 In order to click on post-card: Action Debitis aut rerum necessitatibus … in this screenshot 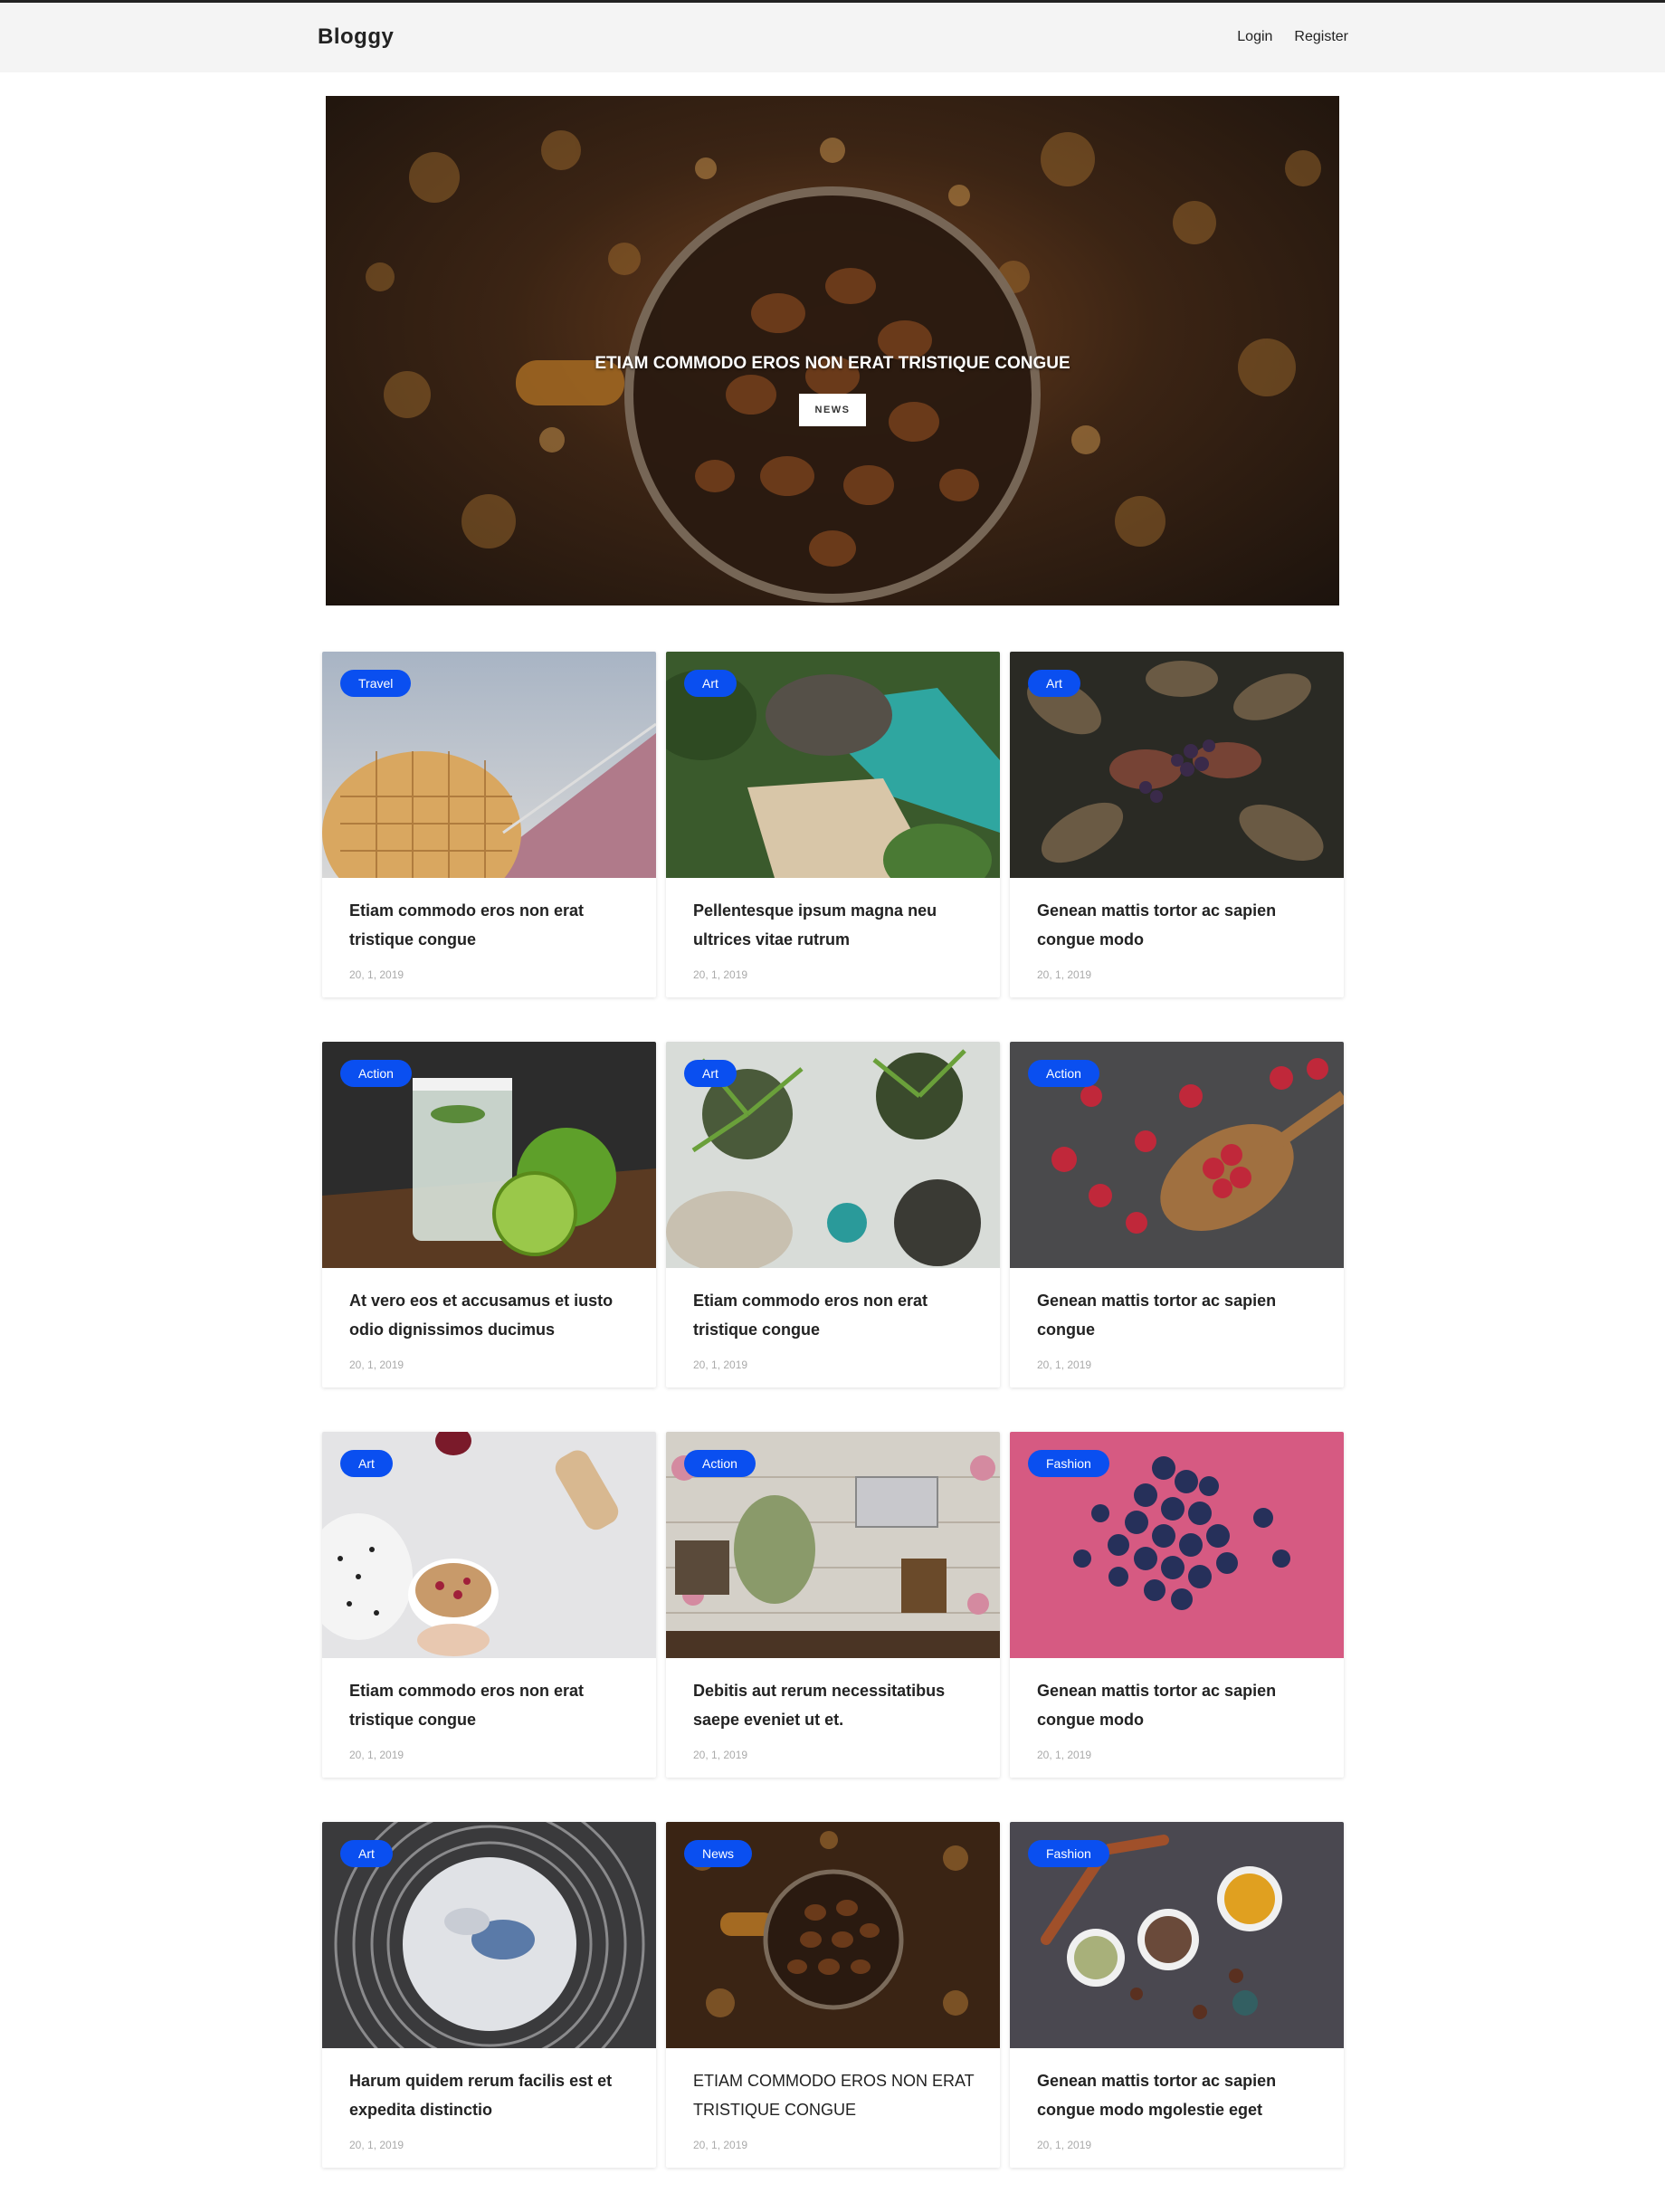, I will do `click(833, 1605)`.